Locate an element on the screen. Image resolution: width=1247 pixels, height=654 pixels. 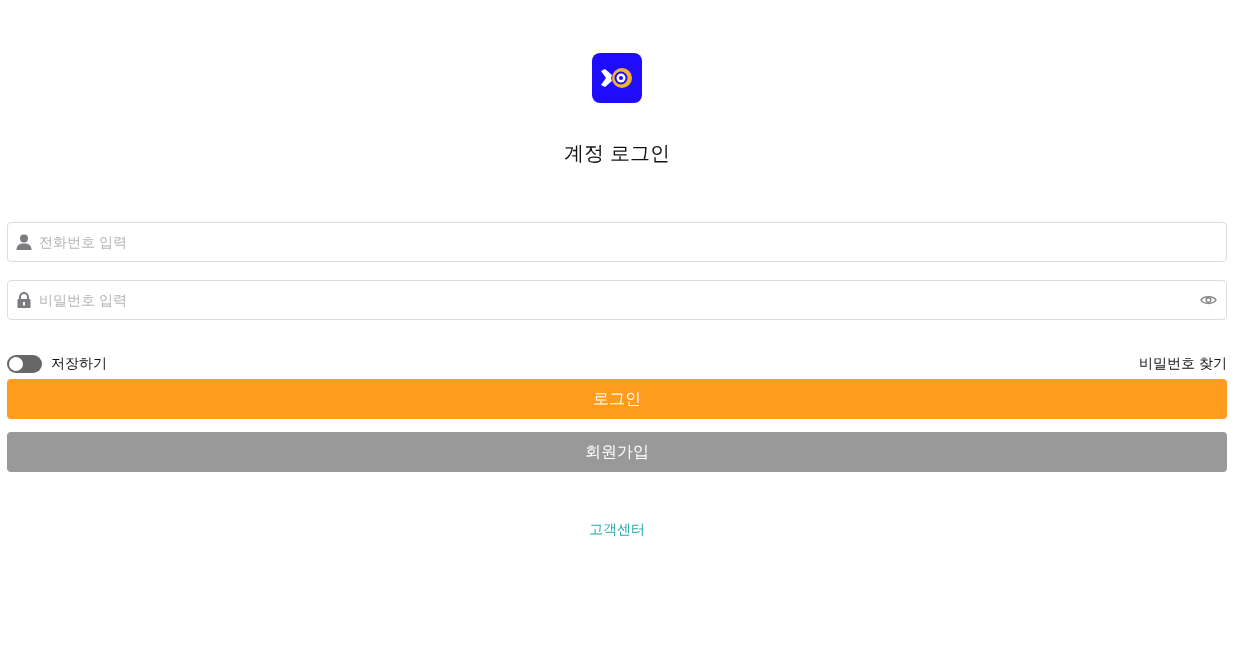
password-input-field: 비밀번호 입력 is located at coordinates (617, 300).